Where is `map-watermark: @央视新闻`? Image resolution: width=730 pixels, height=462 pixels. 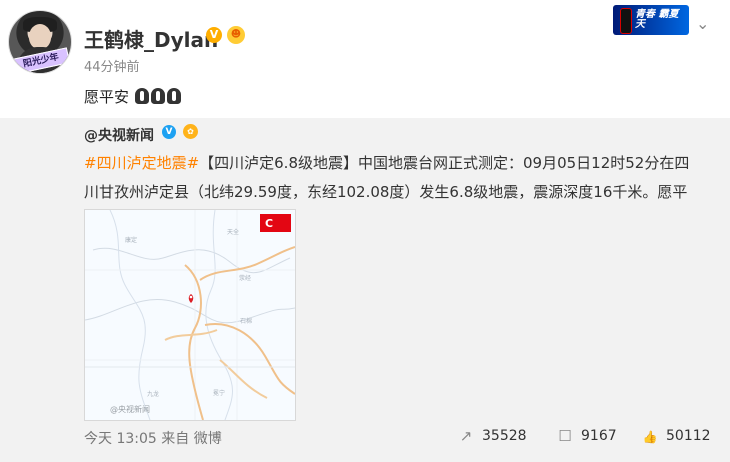 map-watermark: @央视新闻 is located at coordinates (130, 409).